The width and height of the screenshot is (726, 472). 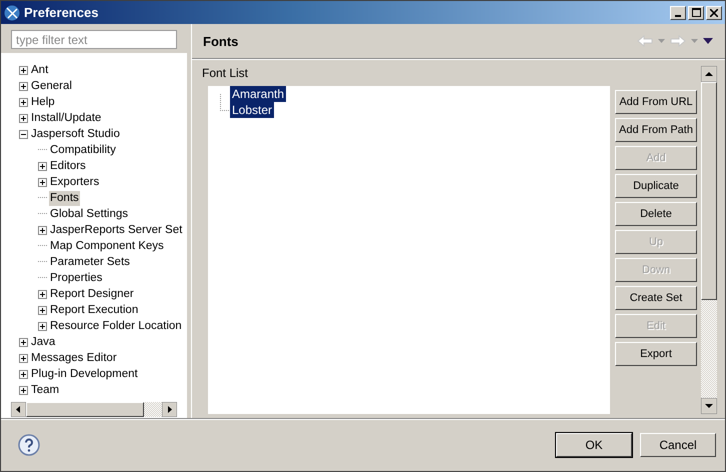 I want to click on tree-item: Compatibility, so click(x=83, y=150).